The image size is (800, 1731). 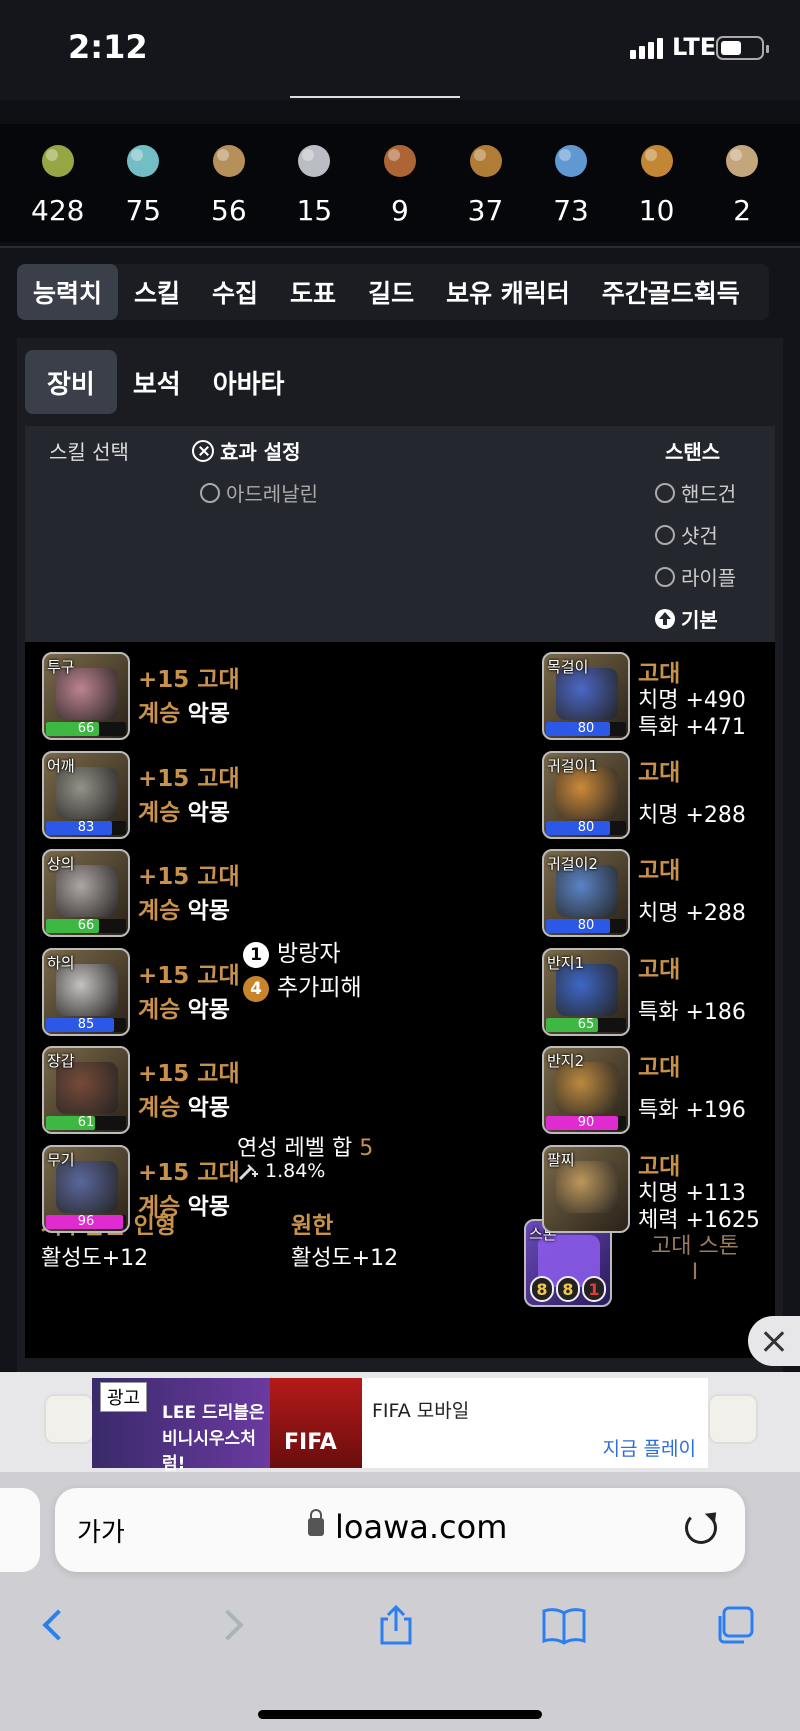 What do you see at coordinates (61, 1061) in the screenshot?
I see `slot-label: 장갑` at bounding box center [61, 1061].